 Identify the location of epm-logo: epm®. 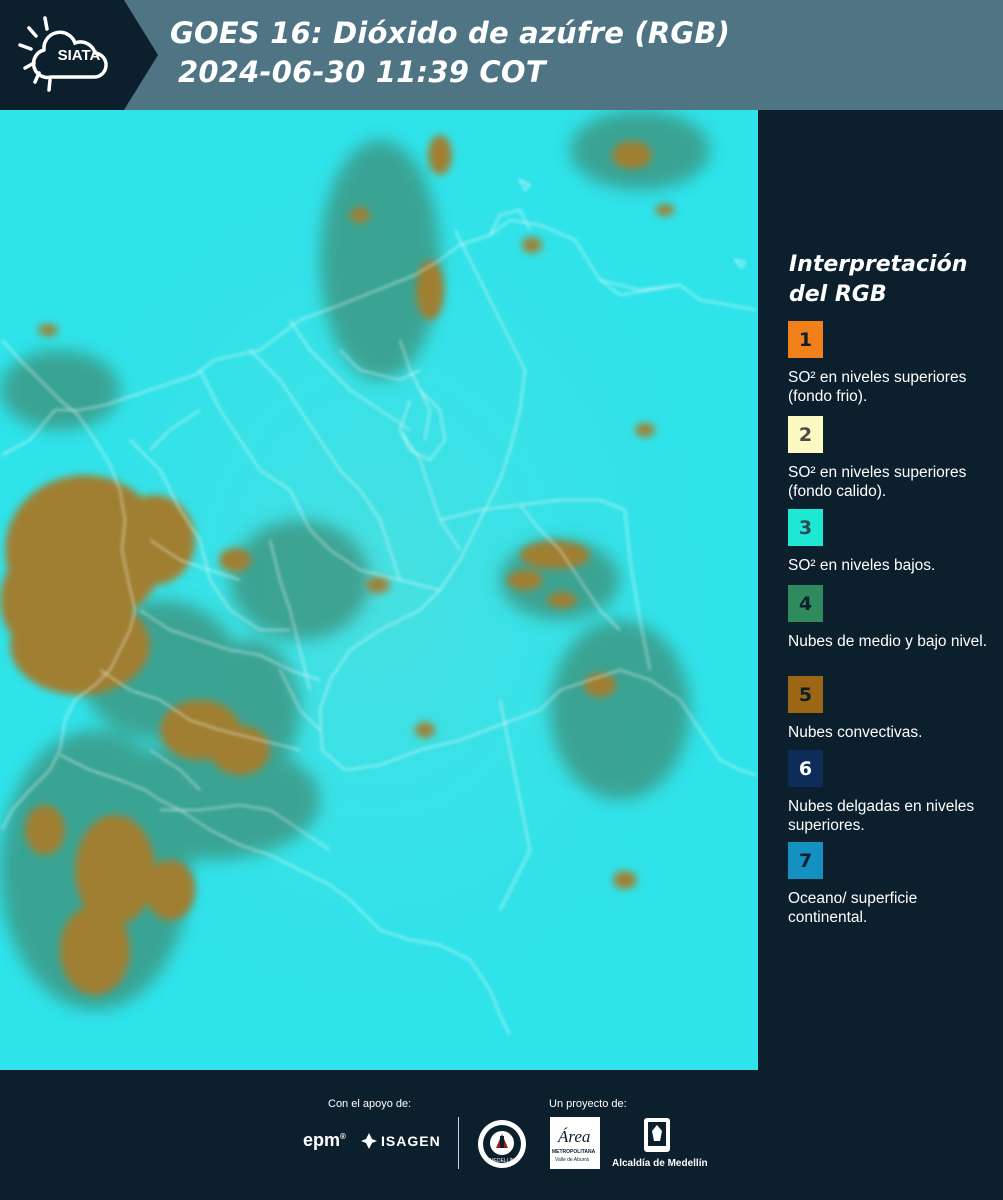
(324, 1140).